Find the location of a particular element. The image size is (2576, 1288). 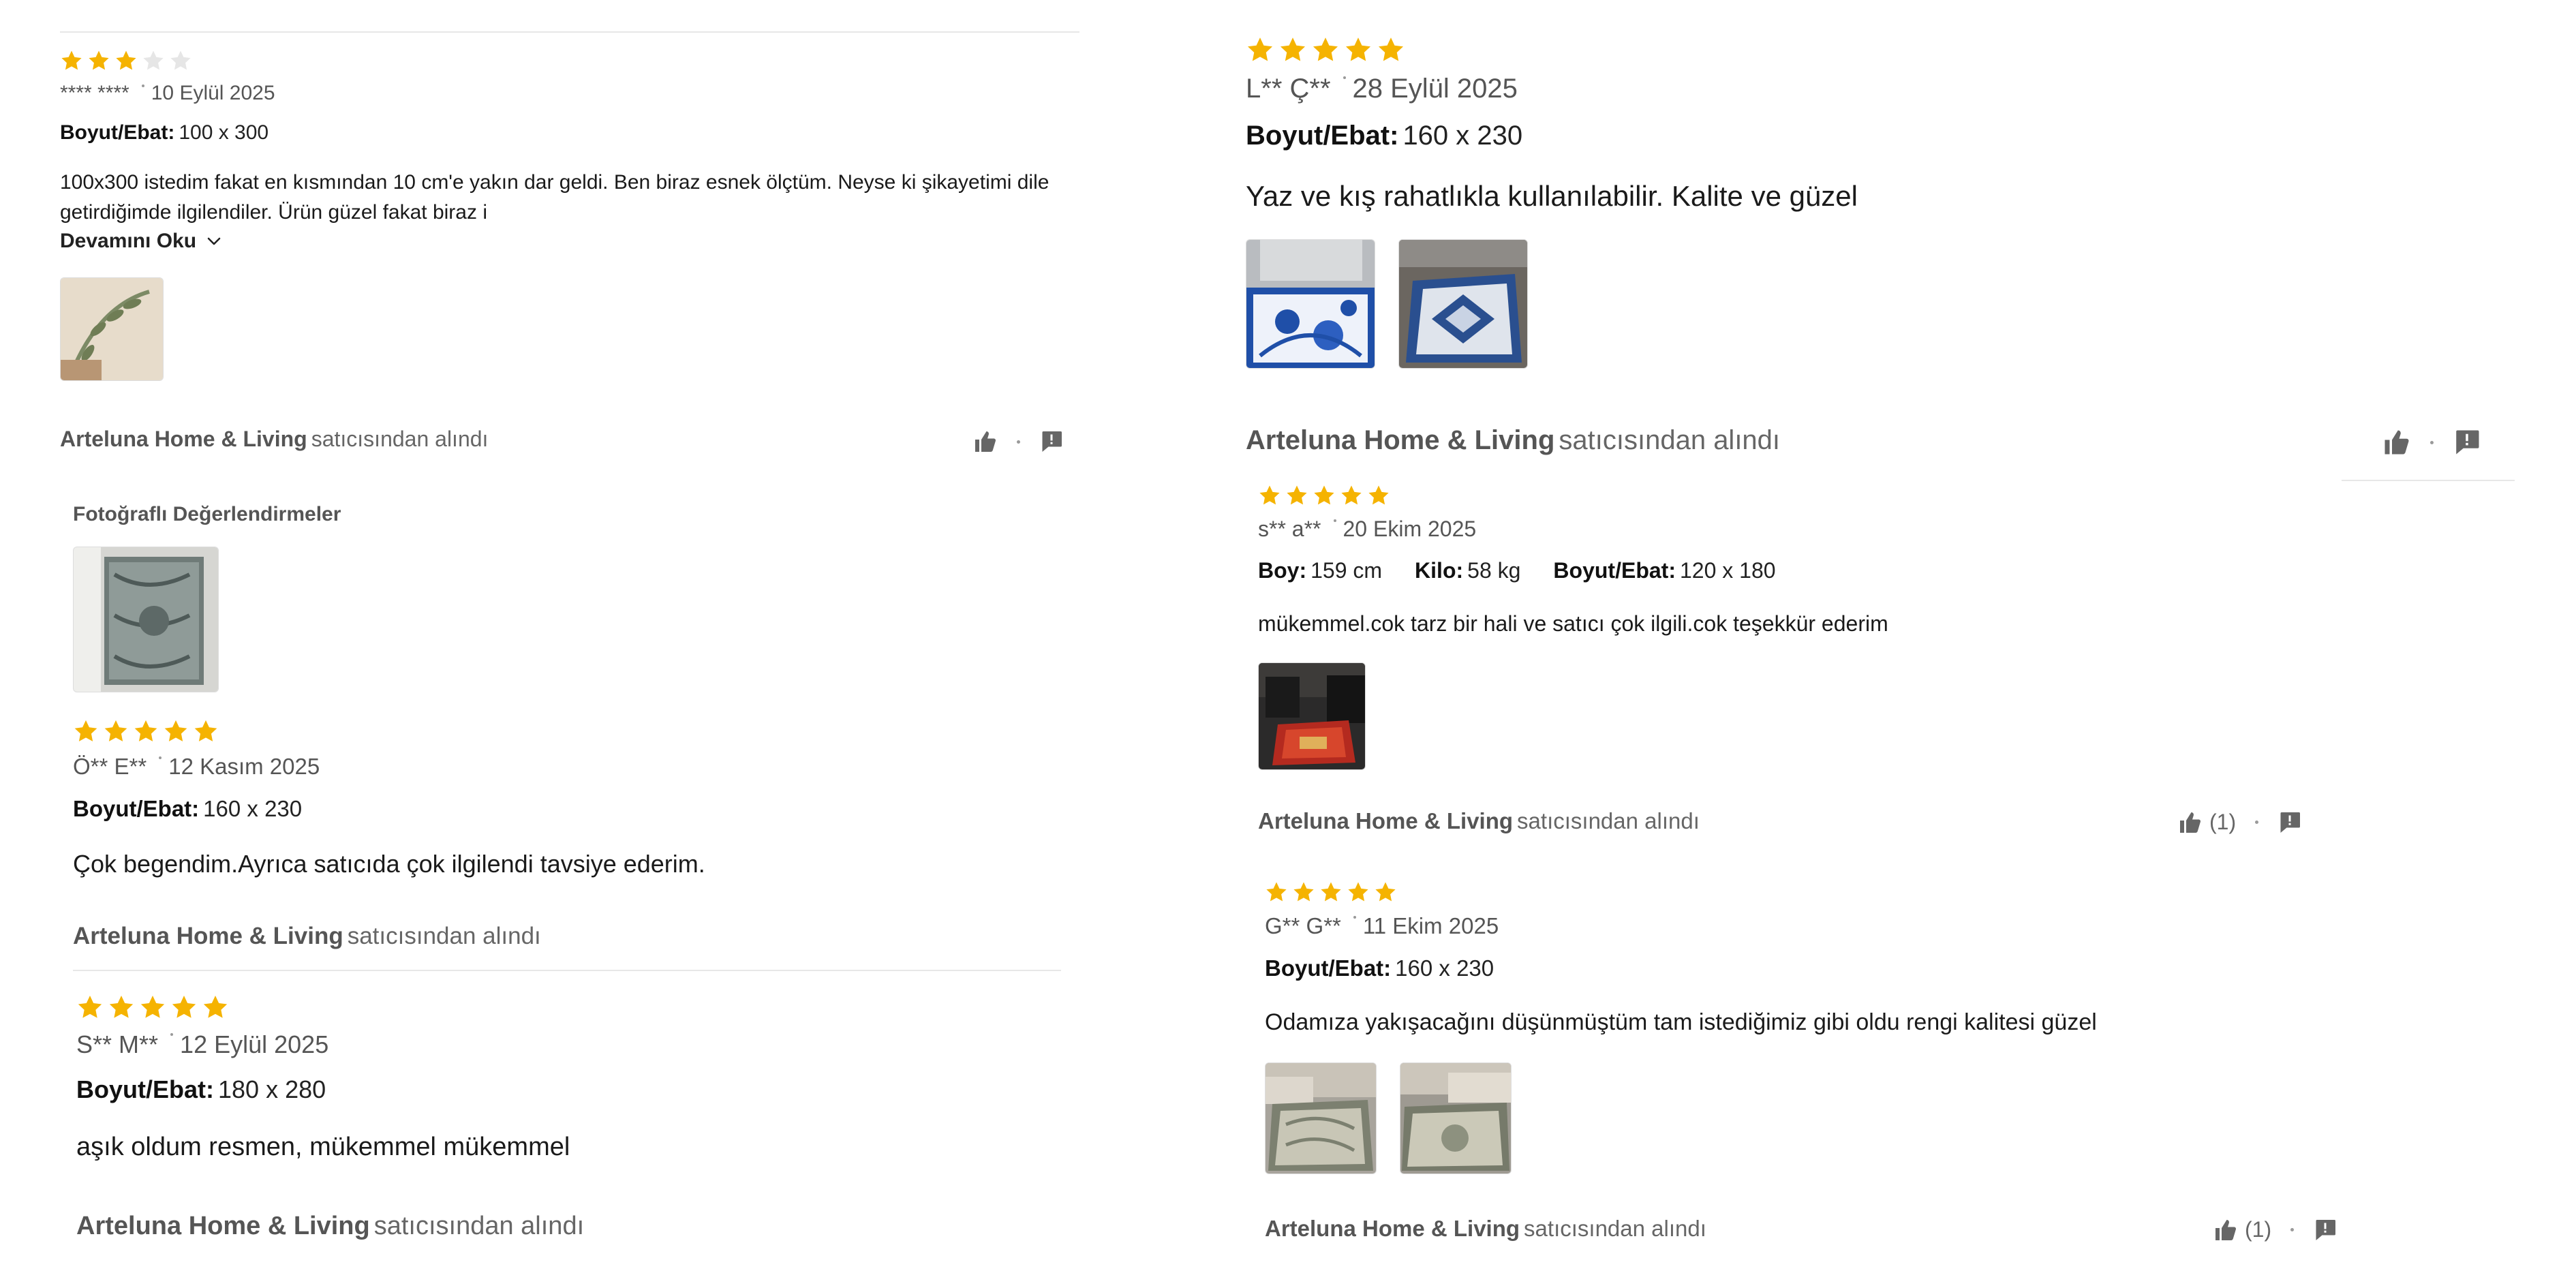

height-label: Boy: is located at coordinates (1282, 570).